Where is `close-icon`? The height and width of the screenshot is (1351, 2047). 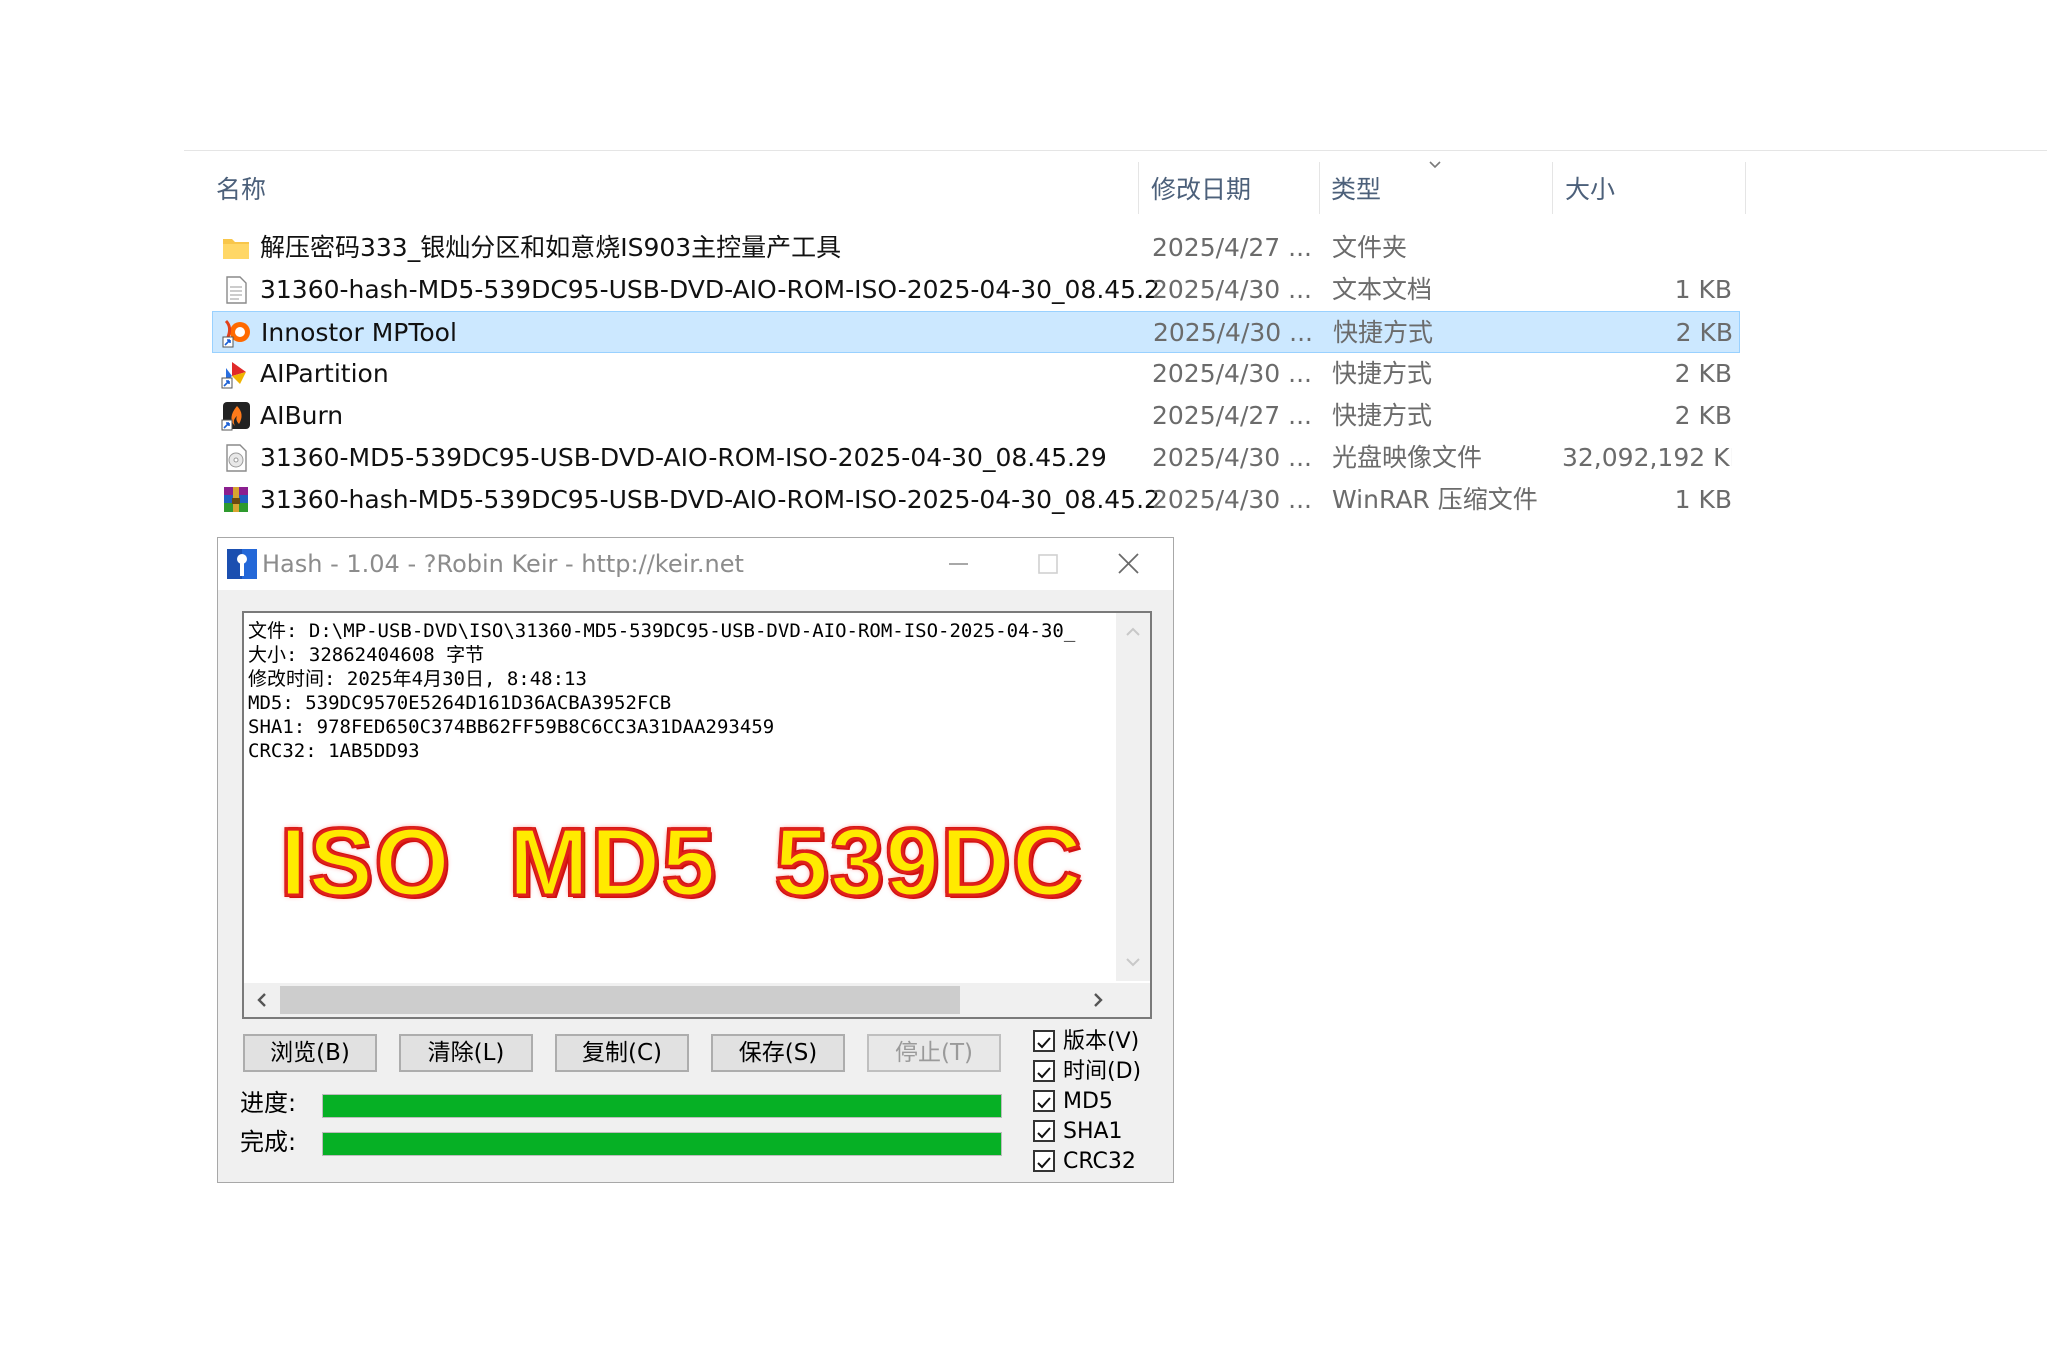
close-icon is located at coordinates (1128, 563).